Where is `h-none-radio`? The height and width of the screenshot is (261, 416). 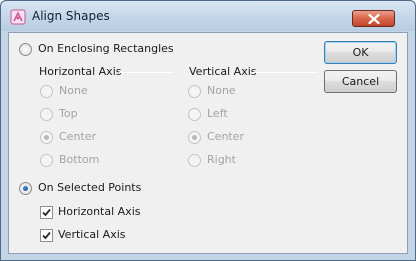
h-none-radio is located at coordinates (46, 91).